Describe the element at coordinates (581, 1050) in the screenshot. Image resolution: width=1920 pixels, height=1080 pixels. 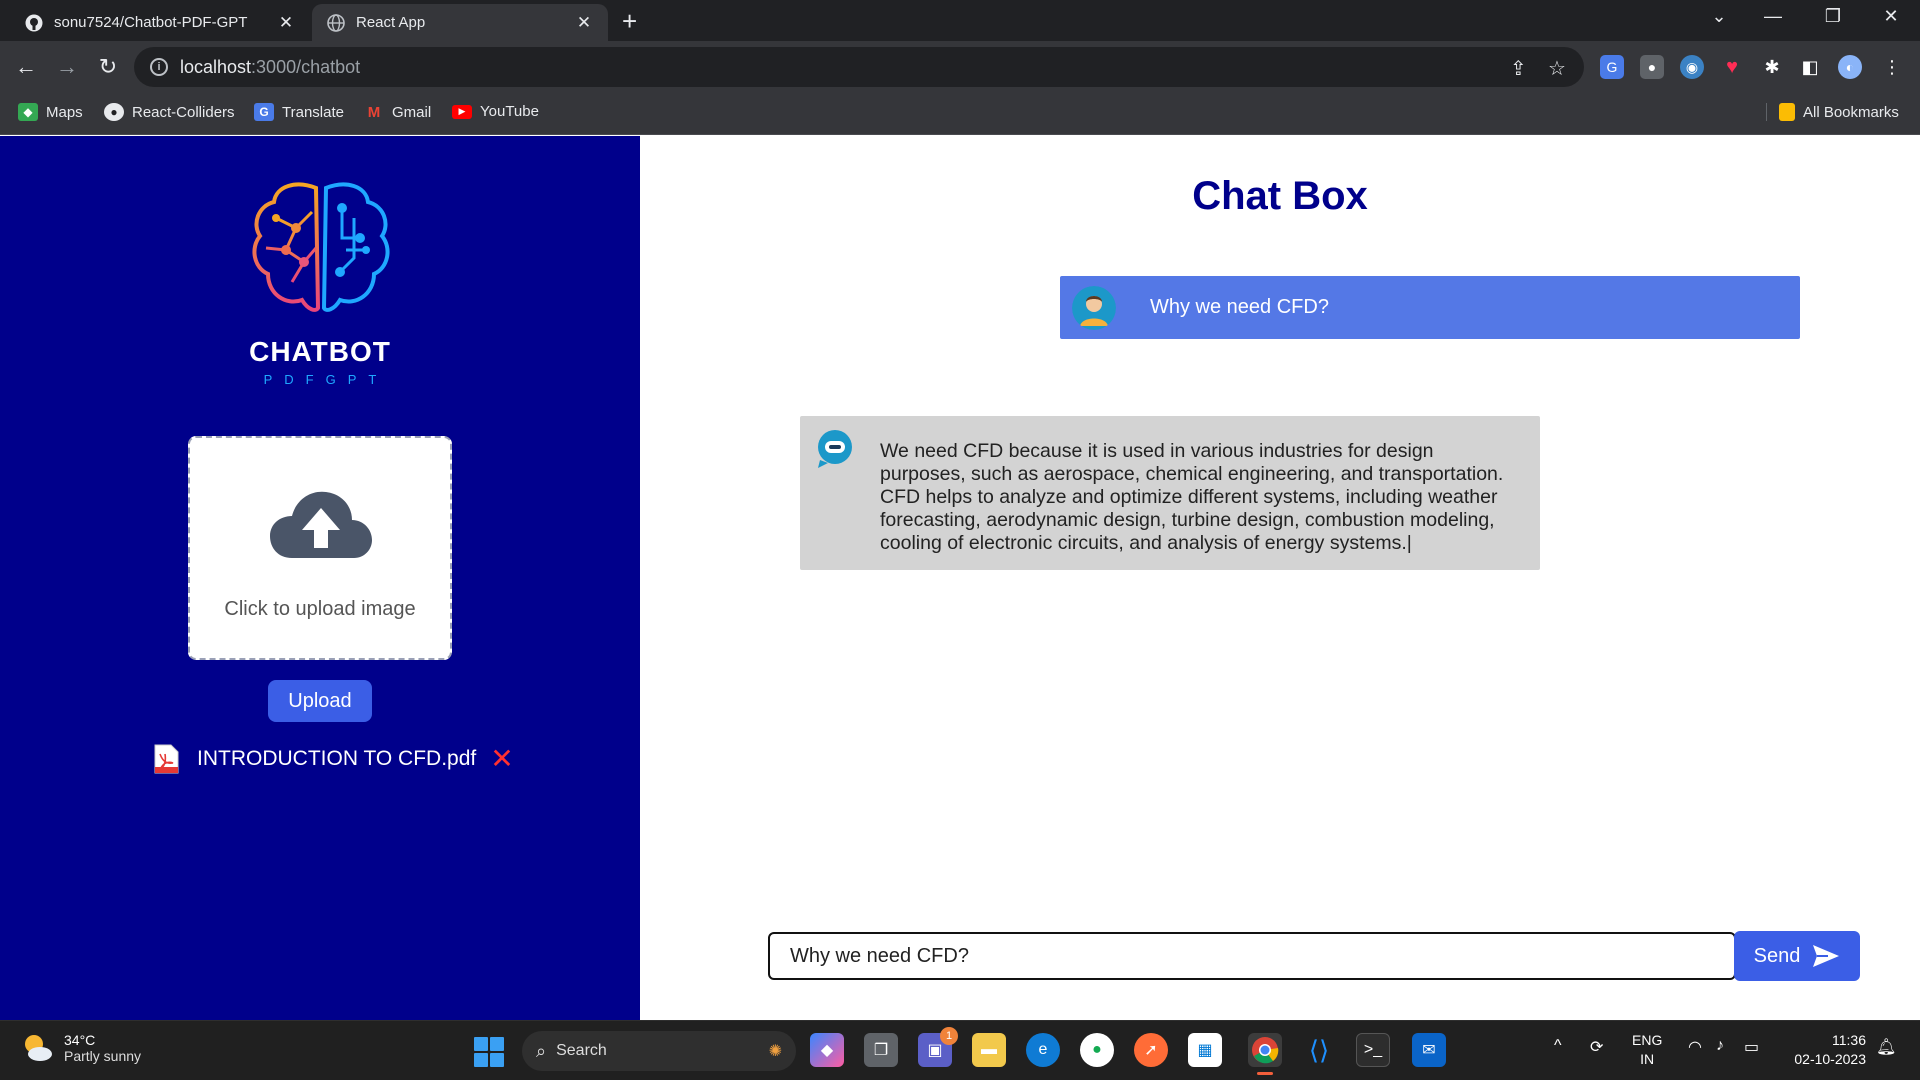
I see `search-label: Search` at that location.